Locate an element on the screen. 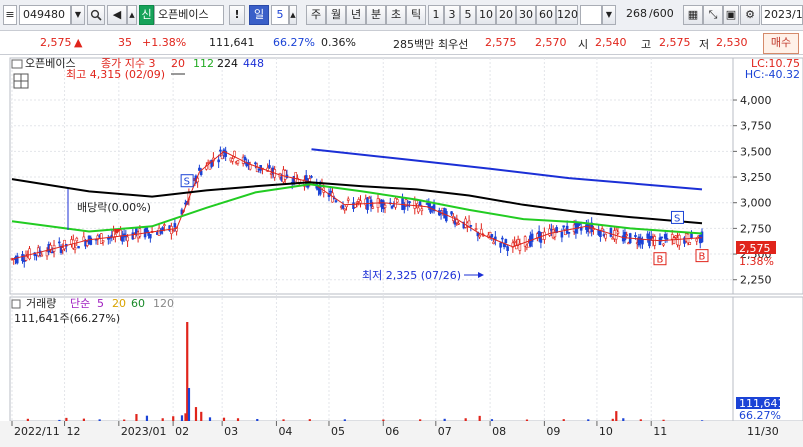  price-value: 2,575 is located at coordinates (56, 42).